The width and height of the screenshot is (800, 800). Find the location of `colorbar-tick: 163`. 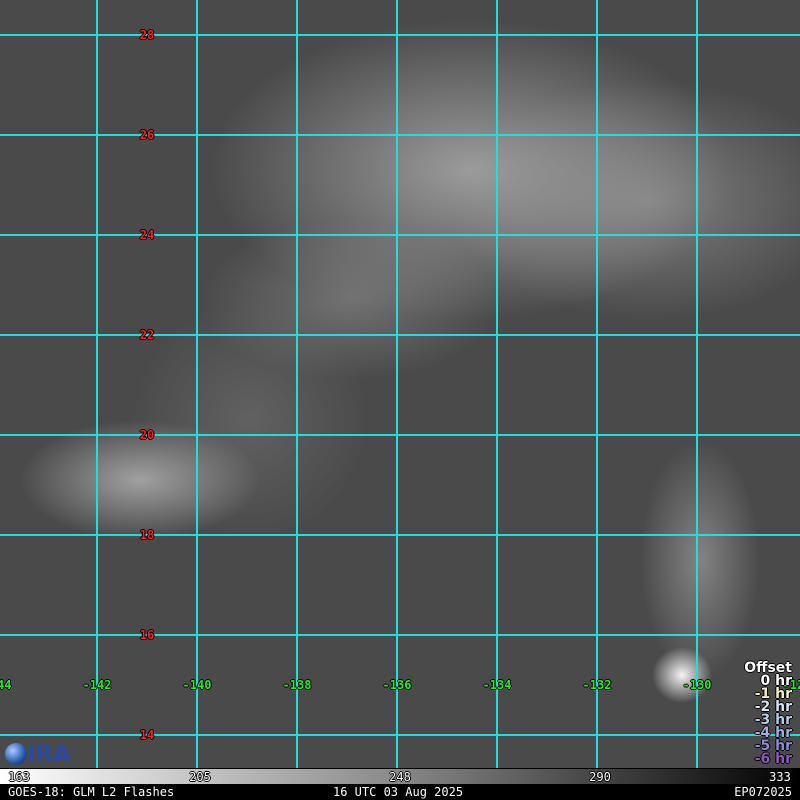

colorbar-tick: 163 is located at coordinates (19, 777).